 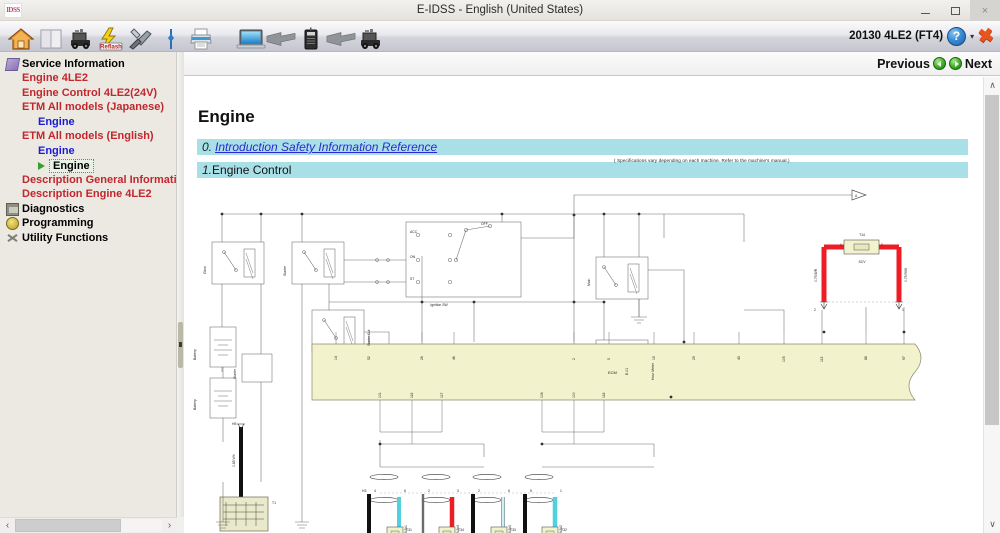 I want to click on sidebar-item-utility-functions: Utility Functions, so click(x=91, y=238).